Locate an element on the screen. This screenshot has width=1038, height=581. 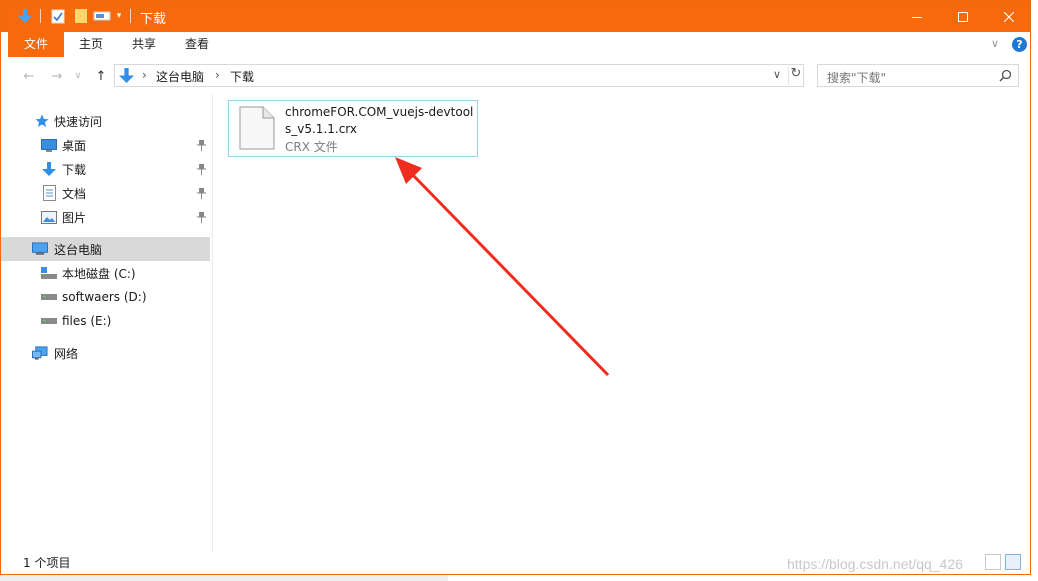
tab-share: 共享 is located at coordinates (144, 44).